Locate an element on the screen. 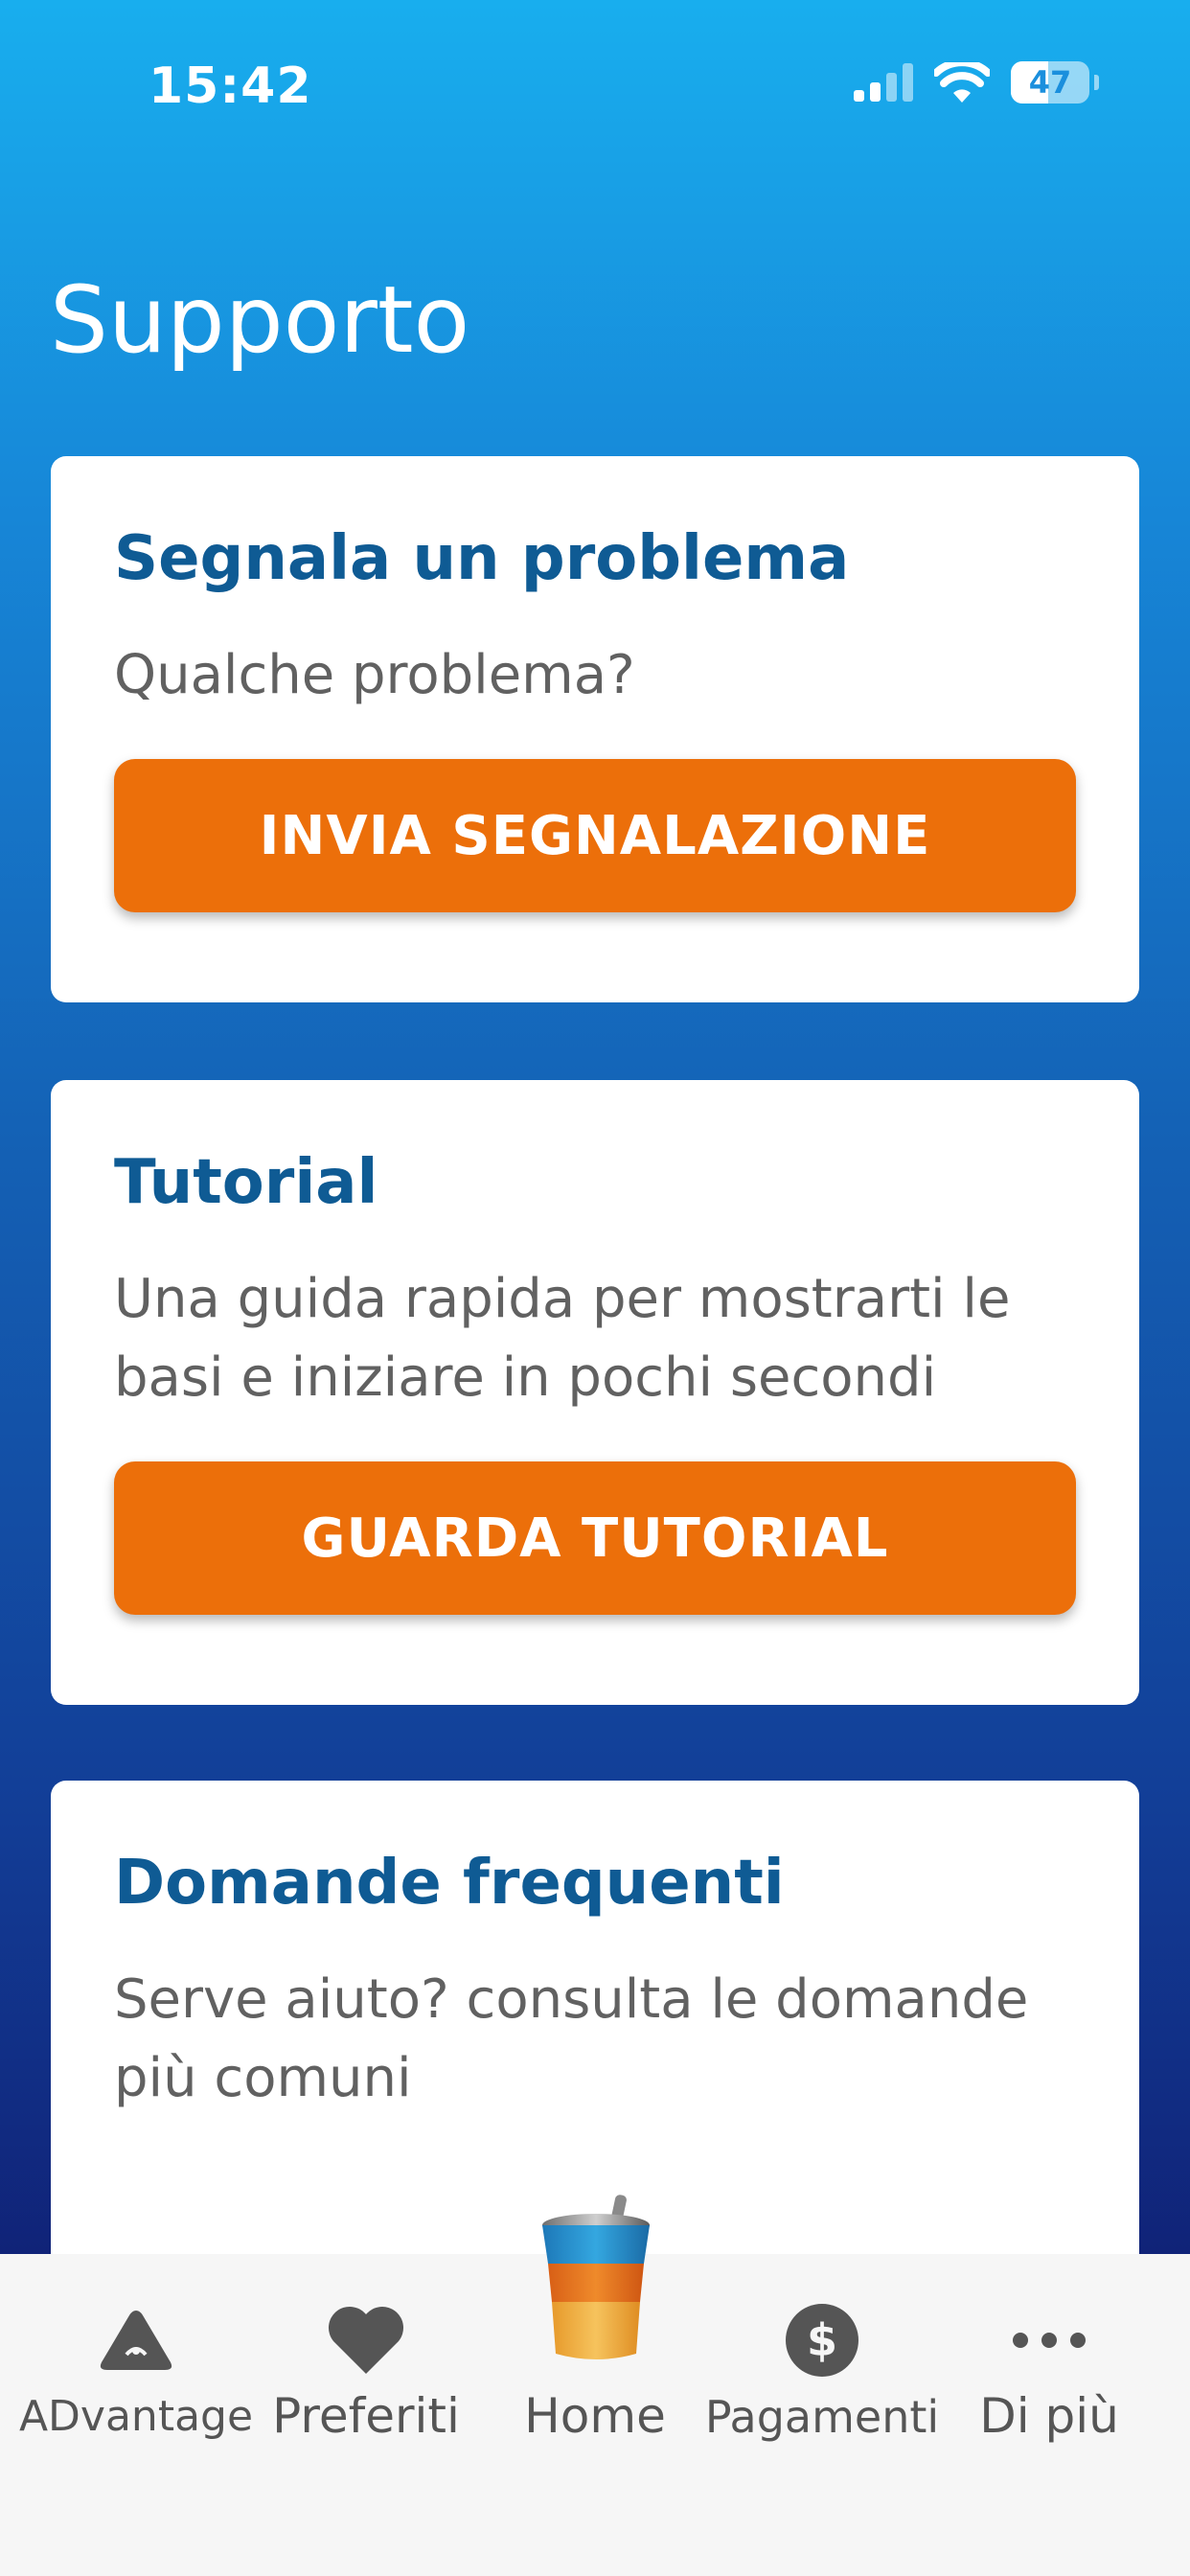 The height and width of the screenshot is (2576, 1190). dollar-icon: $ is located at coordinates (822, 2340).